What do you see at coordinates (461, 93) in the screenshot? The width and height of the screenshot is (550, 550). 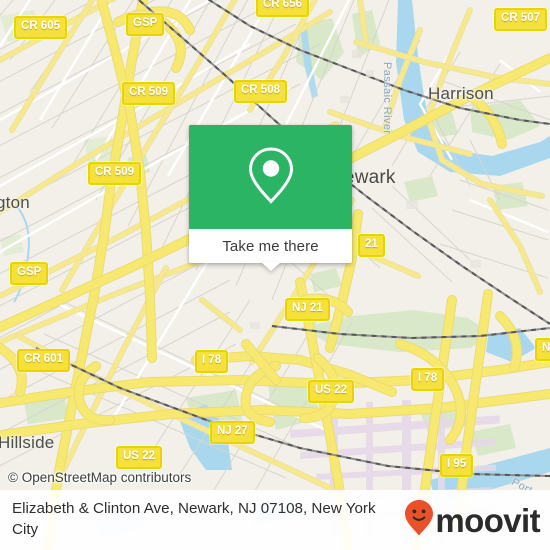 I see `place-label-harrison: Harrison` at bounding box center [461, 93].